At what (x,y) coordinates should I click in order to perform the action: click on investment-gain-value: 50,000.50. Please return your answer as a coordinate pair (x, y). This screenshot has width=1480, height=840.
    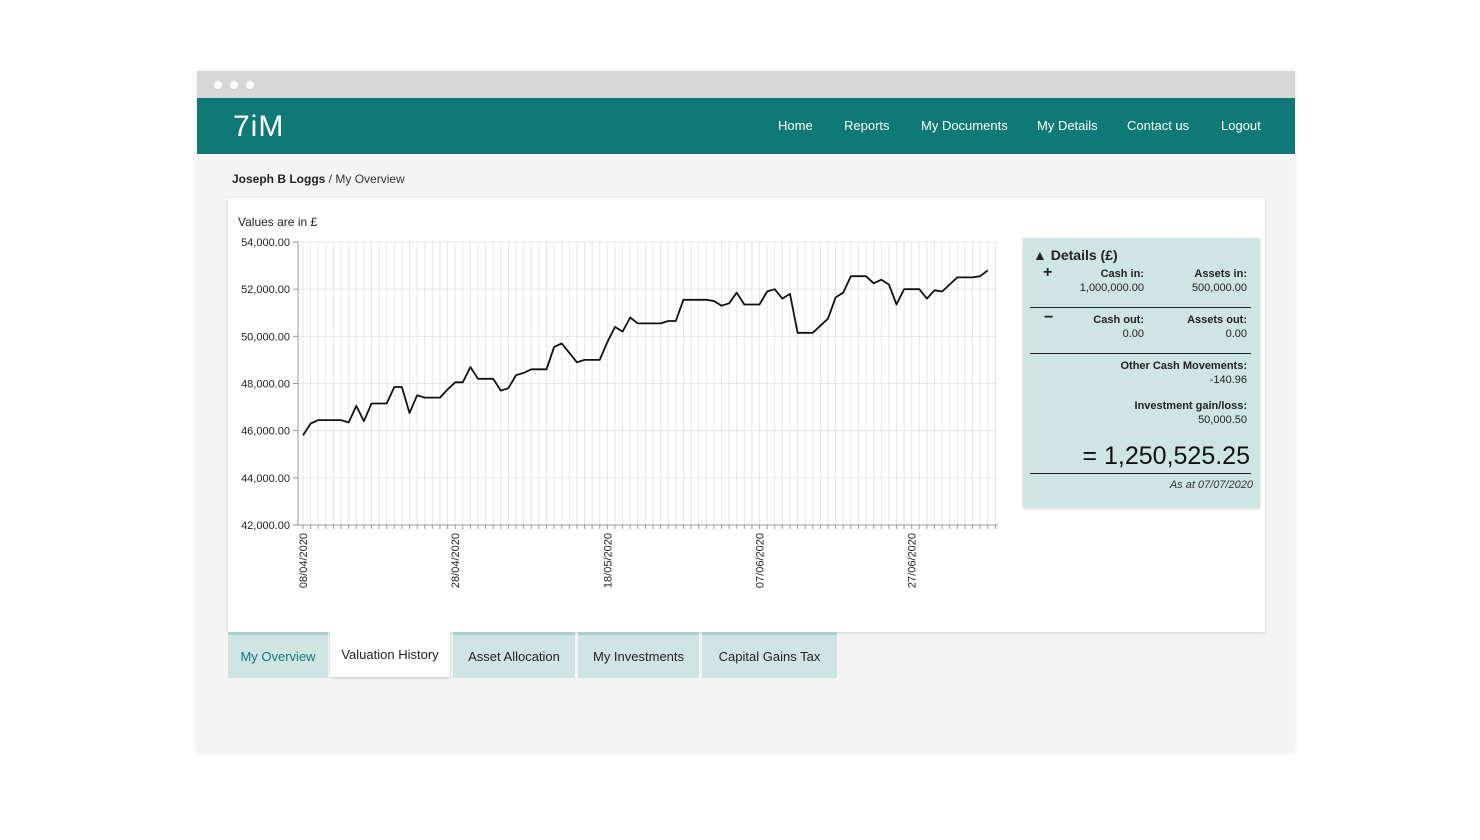
    Looking at the image, I should click on (1222, 420).